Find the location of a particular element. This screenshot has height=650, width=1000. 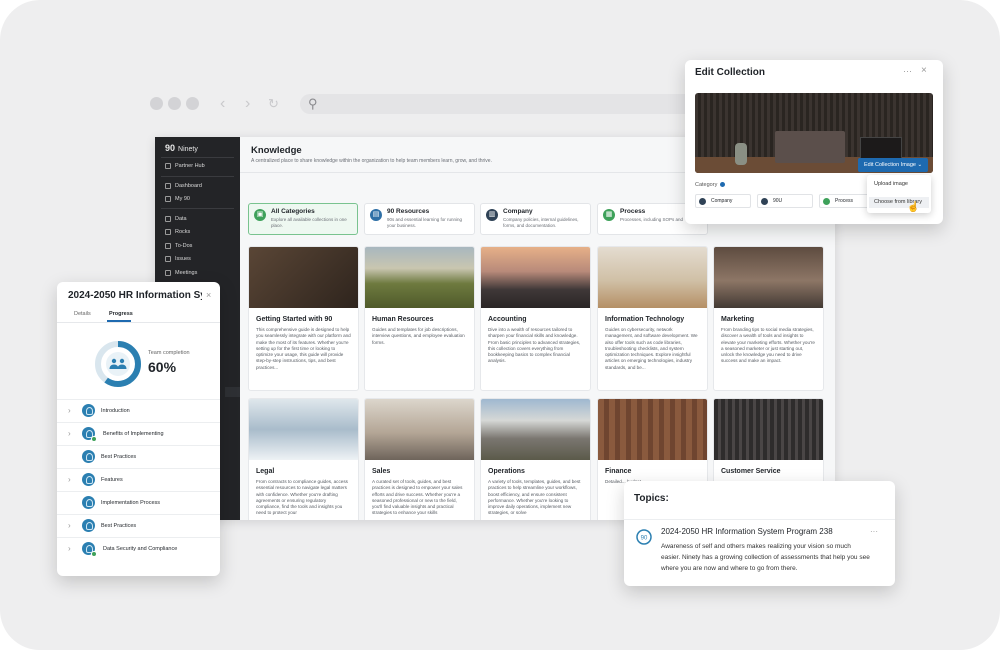

dialog-title: Edit Collection is located at coordinates (730, 72).